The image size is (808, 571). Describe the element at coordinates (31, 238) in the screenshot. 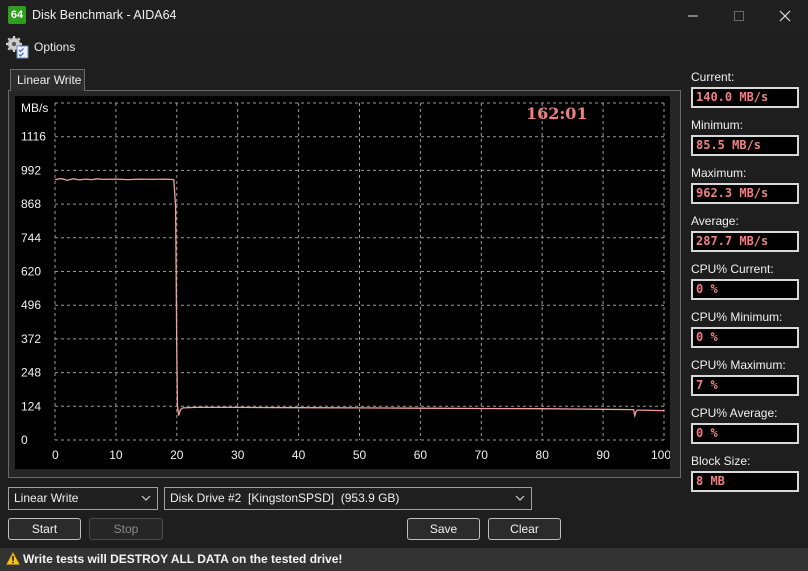

I see `y-tick-label: 744` at that location.